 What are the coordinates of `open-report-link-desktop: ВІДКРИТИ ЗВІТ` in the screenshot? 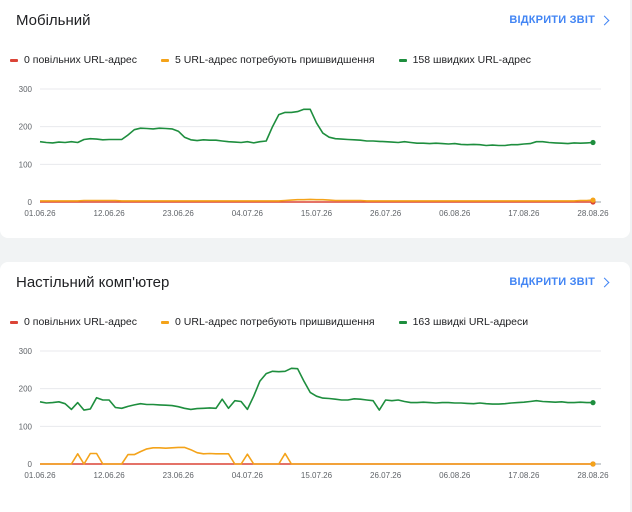 It's located at (559, 282).